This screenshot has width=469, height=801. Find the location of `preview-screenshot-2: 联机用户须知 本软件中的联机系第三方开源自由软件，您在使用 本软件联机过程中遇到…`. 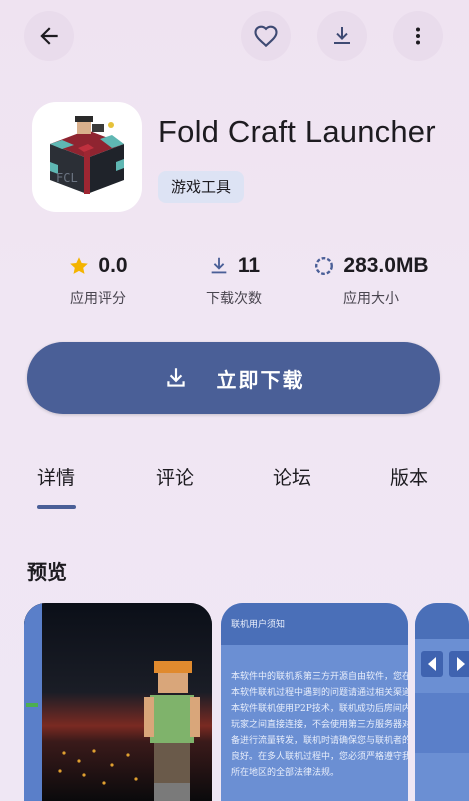

preview-screenshot-2: 联机用户须知 本软件中的联机系第三方开源自由软件，您在使用 本软件联机过程中遇到… is located at coordinates (314, 702).